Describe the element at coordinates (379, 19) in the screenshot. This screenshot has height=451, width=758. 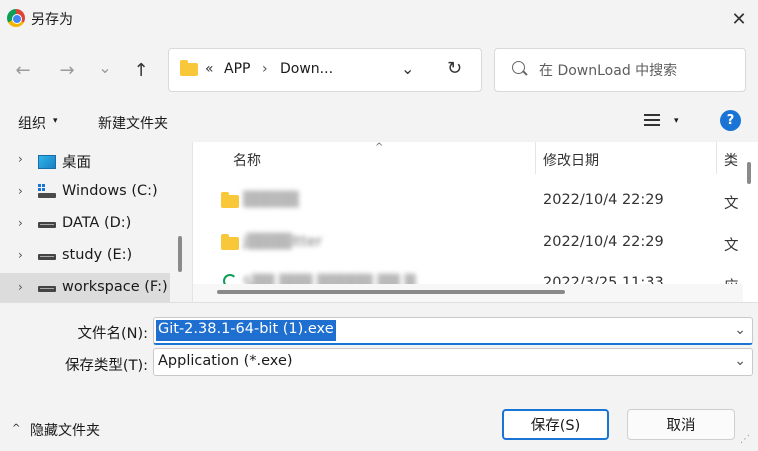
I see `title-bar: 另存为 ✕` at that location.